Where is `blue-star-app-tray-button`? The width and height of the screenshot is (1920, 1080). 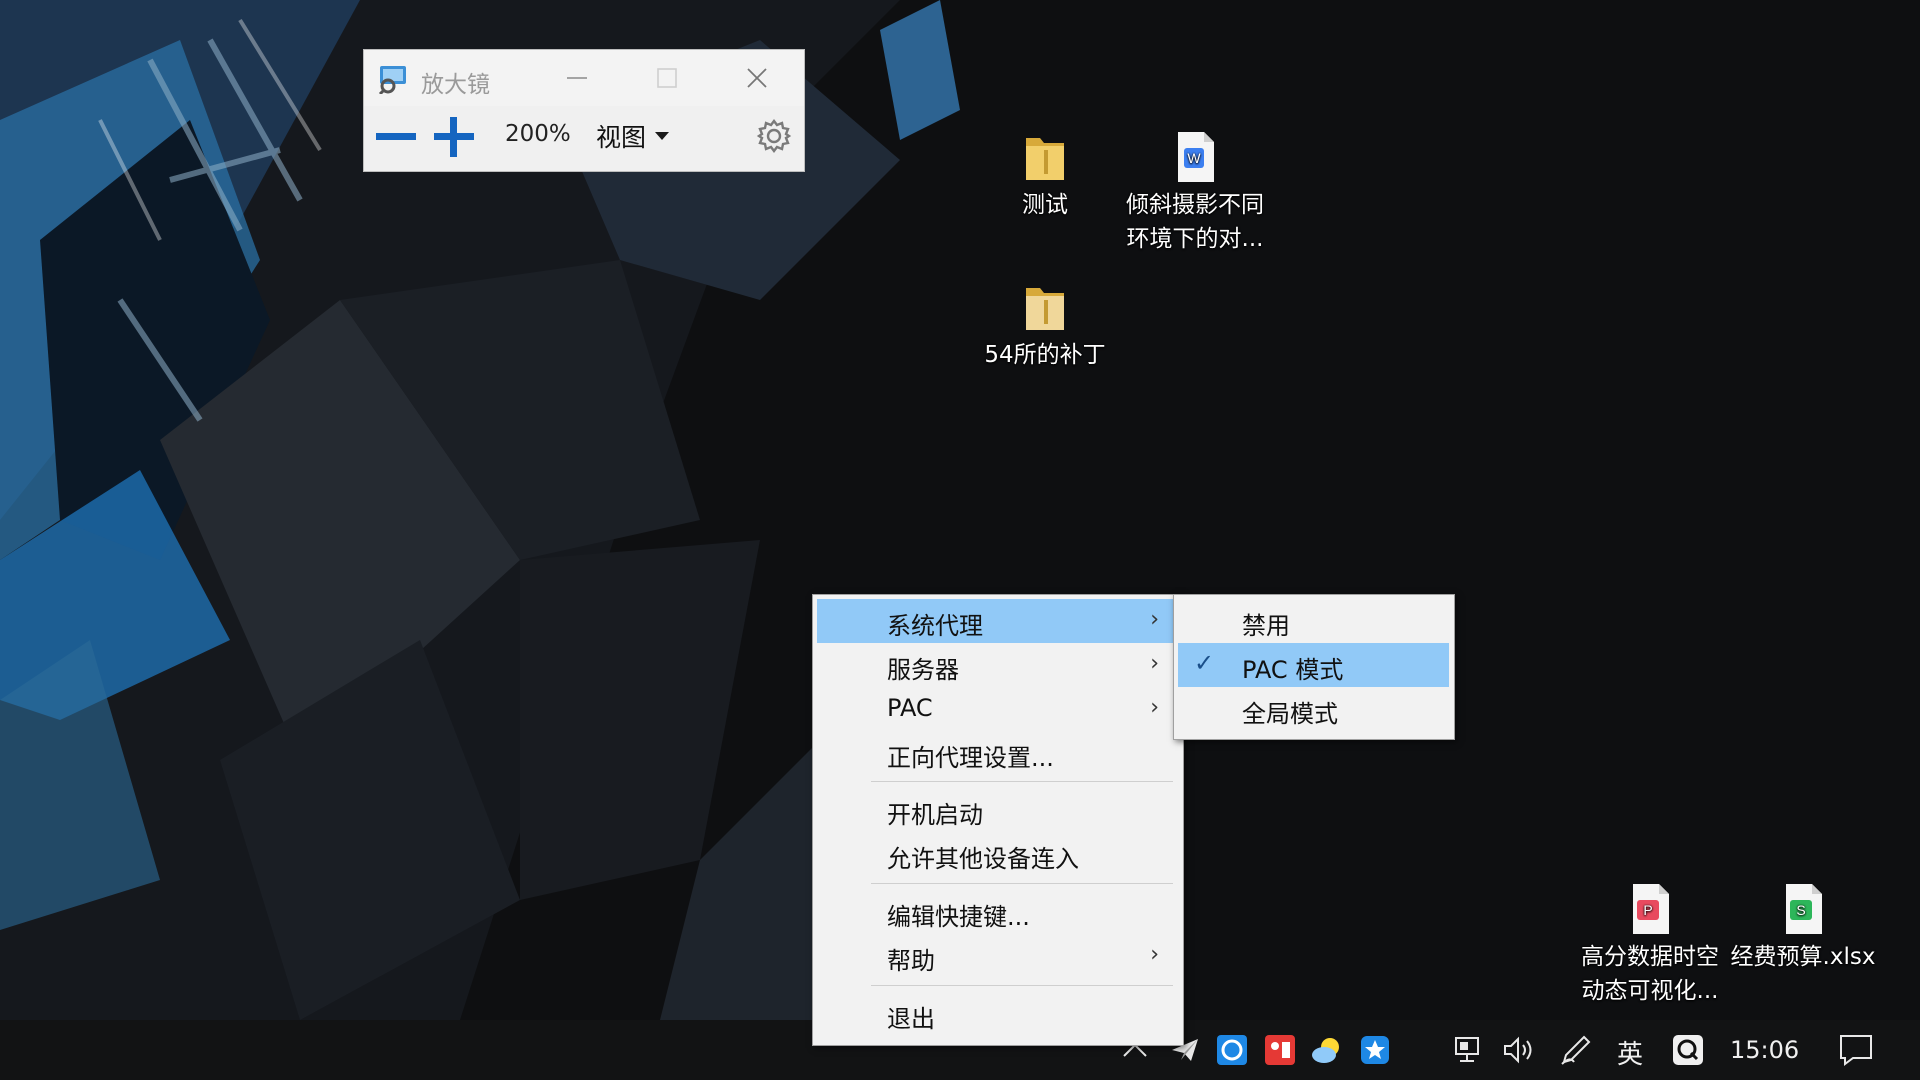
blue-star-app-tray-button is located at coordinates (1375, 1050).